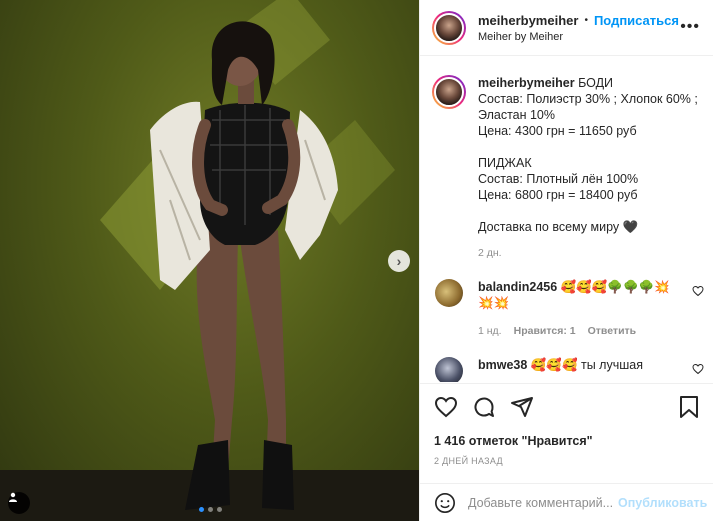 The height and width of the screenshot is (521, 713). I want to click on follow-button: Подписаться, so click(636, 20).